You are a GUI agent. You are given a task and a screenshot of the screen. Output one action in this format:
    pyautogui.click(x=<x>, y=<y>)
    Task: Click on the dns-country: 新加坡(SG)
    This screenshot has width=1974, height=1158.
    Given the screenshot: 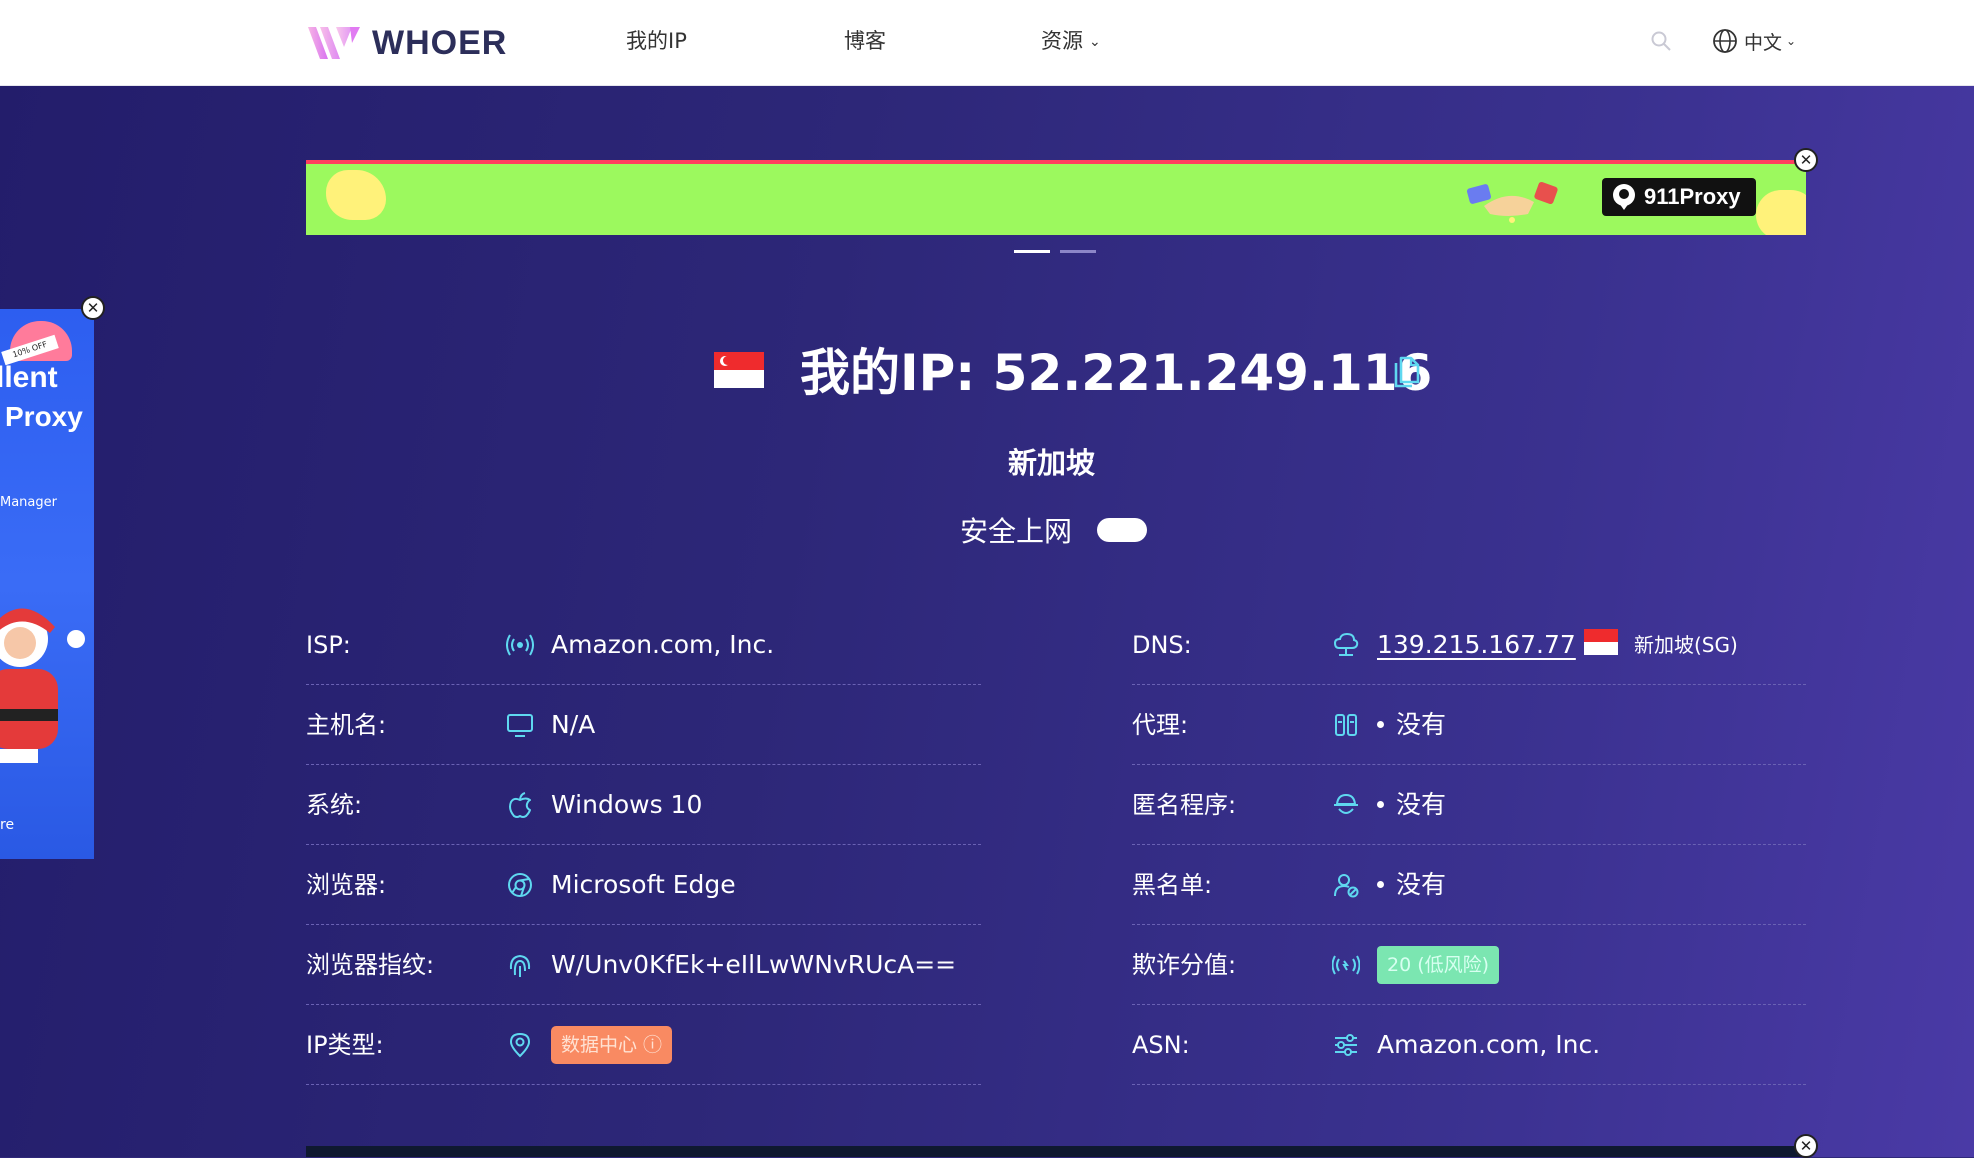 What is the action you would take?
    pyautogui.click(x=1686, y=645)
    